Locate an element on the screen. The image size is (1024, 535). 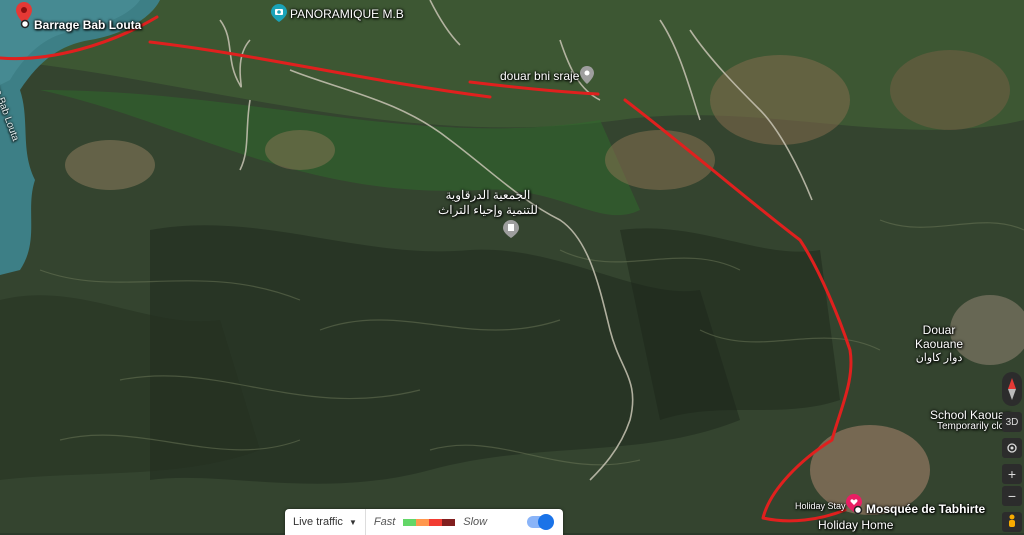
kaouane-line1: Douar is located at coordinates (939, 330).